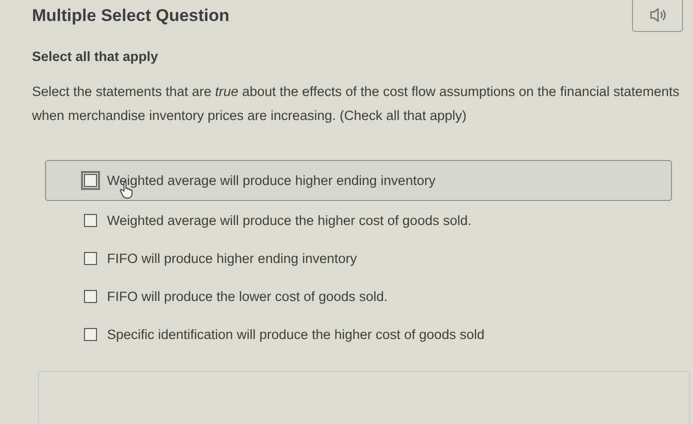 This screenshot has width=693, height=424. Describe the element at coordinates (96, 56) in the screenshot. I see `instruction-text: Select all that apply` at that location.